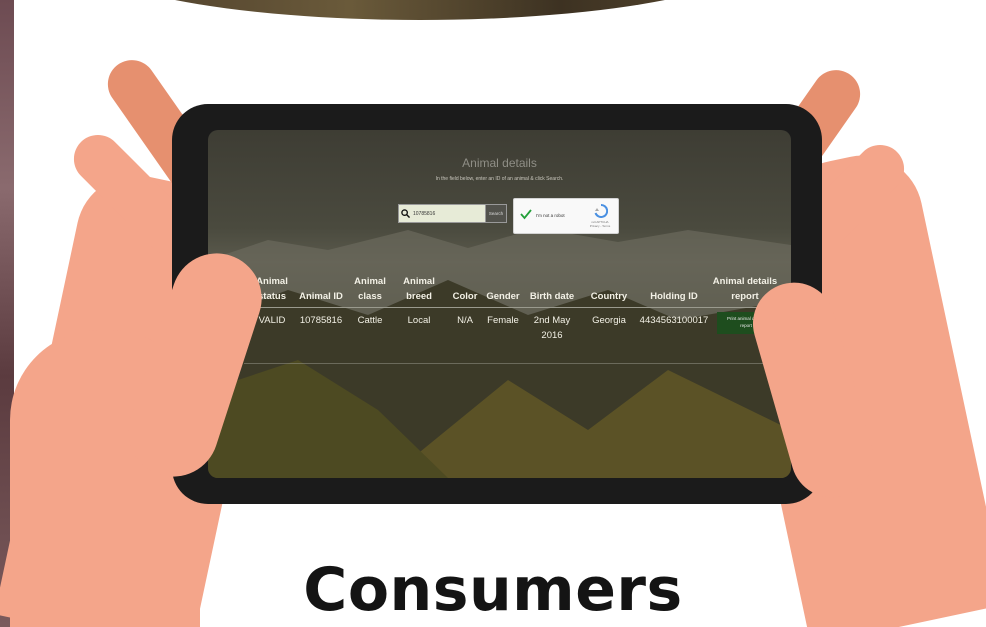 This screenshot has width=986, height=627. What do you see at coordinates (609, 296) in the screenshot?
I see `col-header-country: Country` at bounding box center [609, 296].